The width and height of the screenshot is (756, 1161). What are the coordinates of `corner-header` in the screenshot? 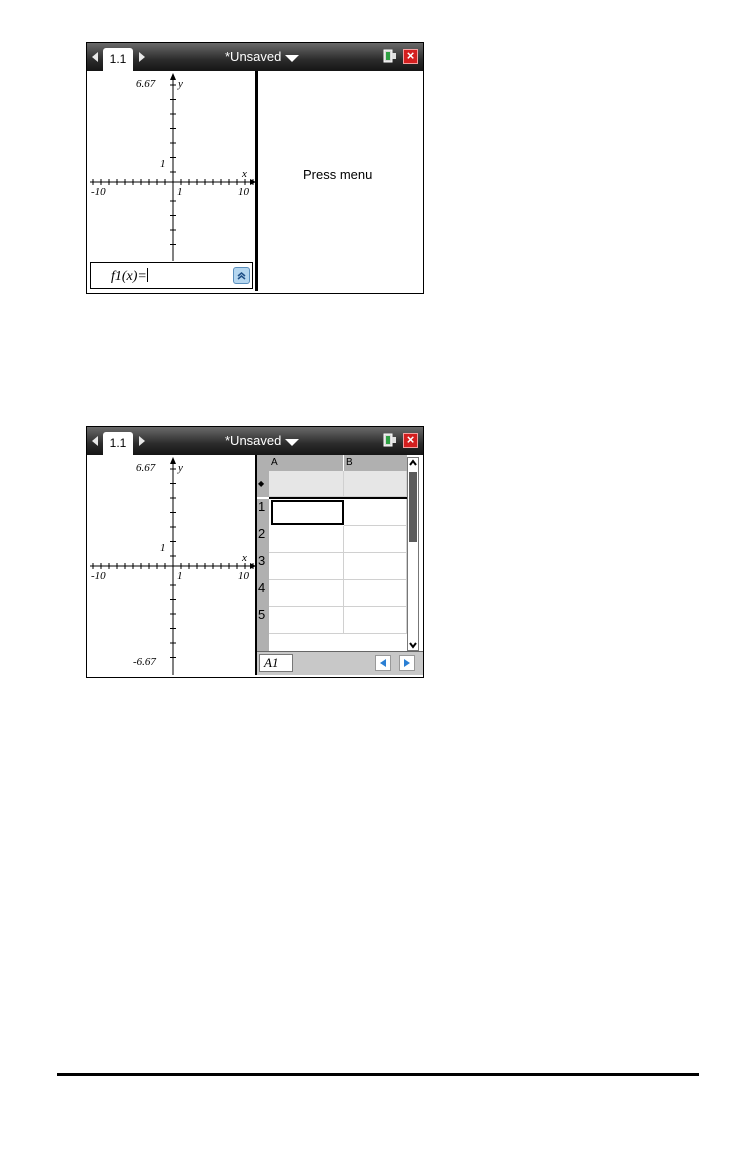 It's located at (263, 463).